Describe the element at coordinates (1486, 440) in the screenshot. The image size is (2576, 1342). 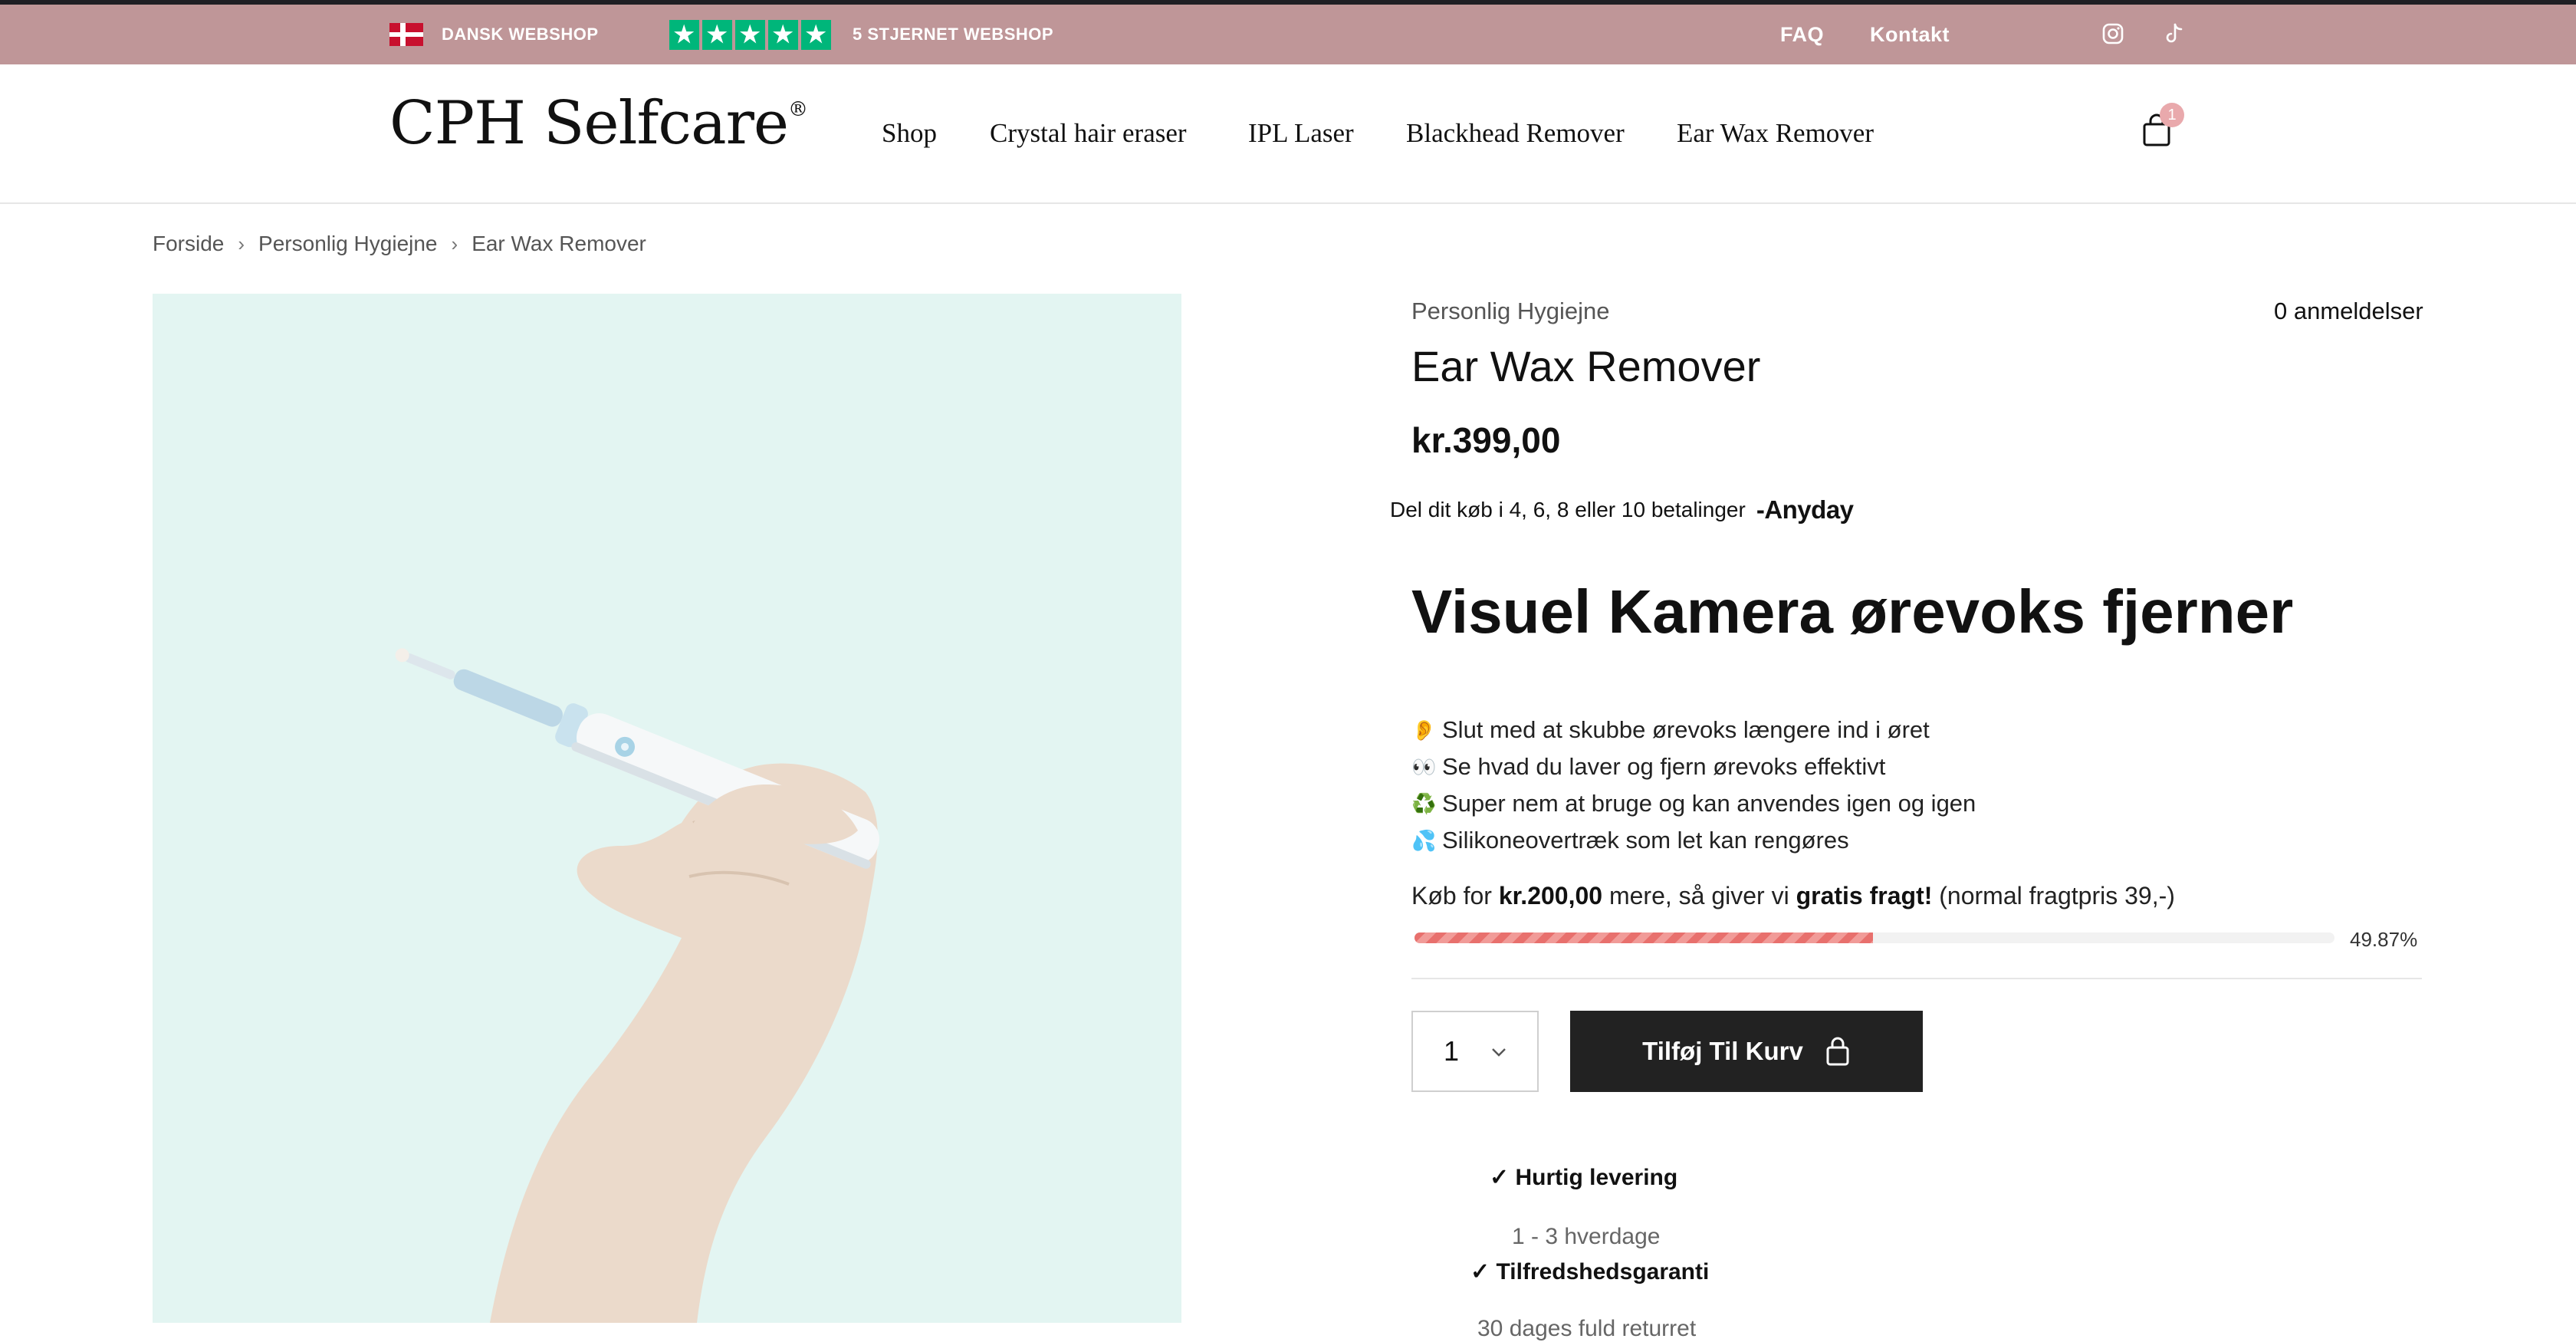
I see `product-price: kr.399,00` at that location.